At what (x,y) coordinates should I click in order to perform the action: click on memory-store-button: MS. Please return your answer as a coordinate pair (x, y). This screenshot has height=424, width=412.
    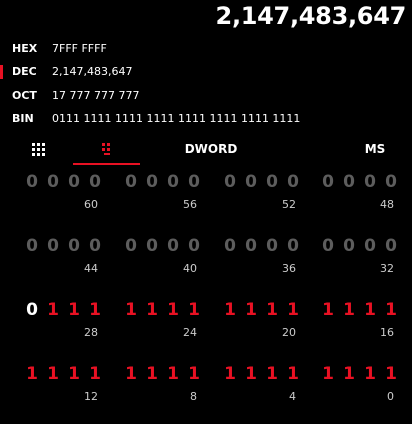
    Looking at the image, I should click on (375, 149).